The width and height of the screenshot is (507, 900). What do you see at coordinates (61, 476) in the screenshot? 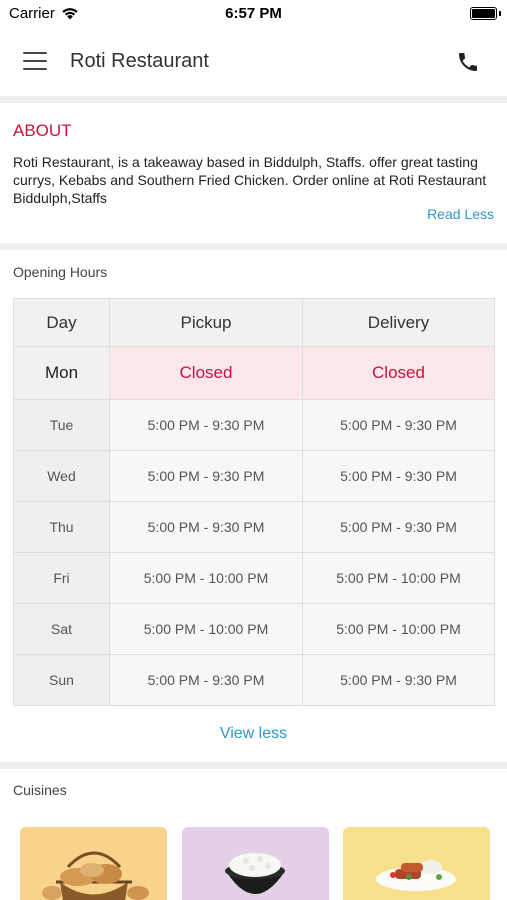
I see `day-cell: Wed` at bounding box center [61, 476].